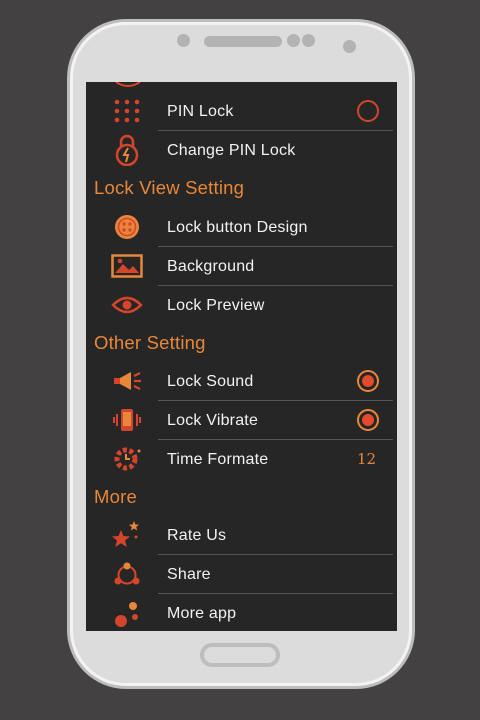 The height and width of the screenshot is (720, 480). Describe the element at coordinates (240, 655) in the screenshot. I see `home-button` at that location.